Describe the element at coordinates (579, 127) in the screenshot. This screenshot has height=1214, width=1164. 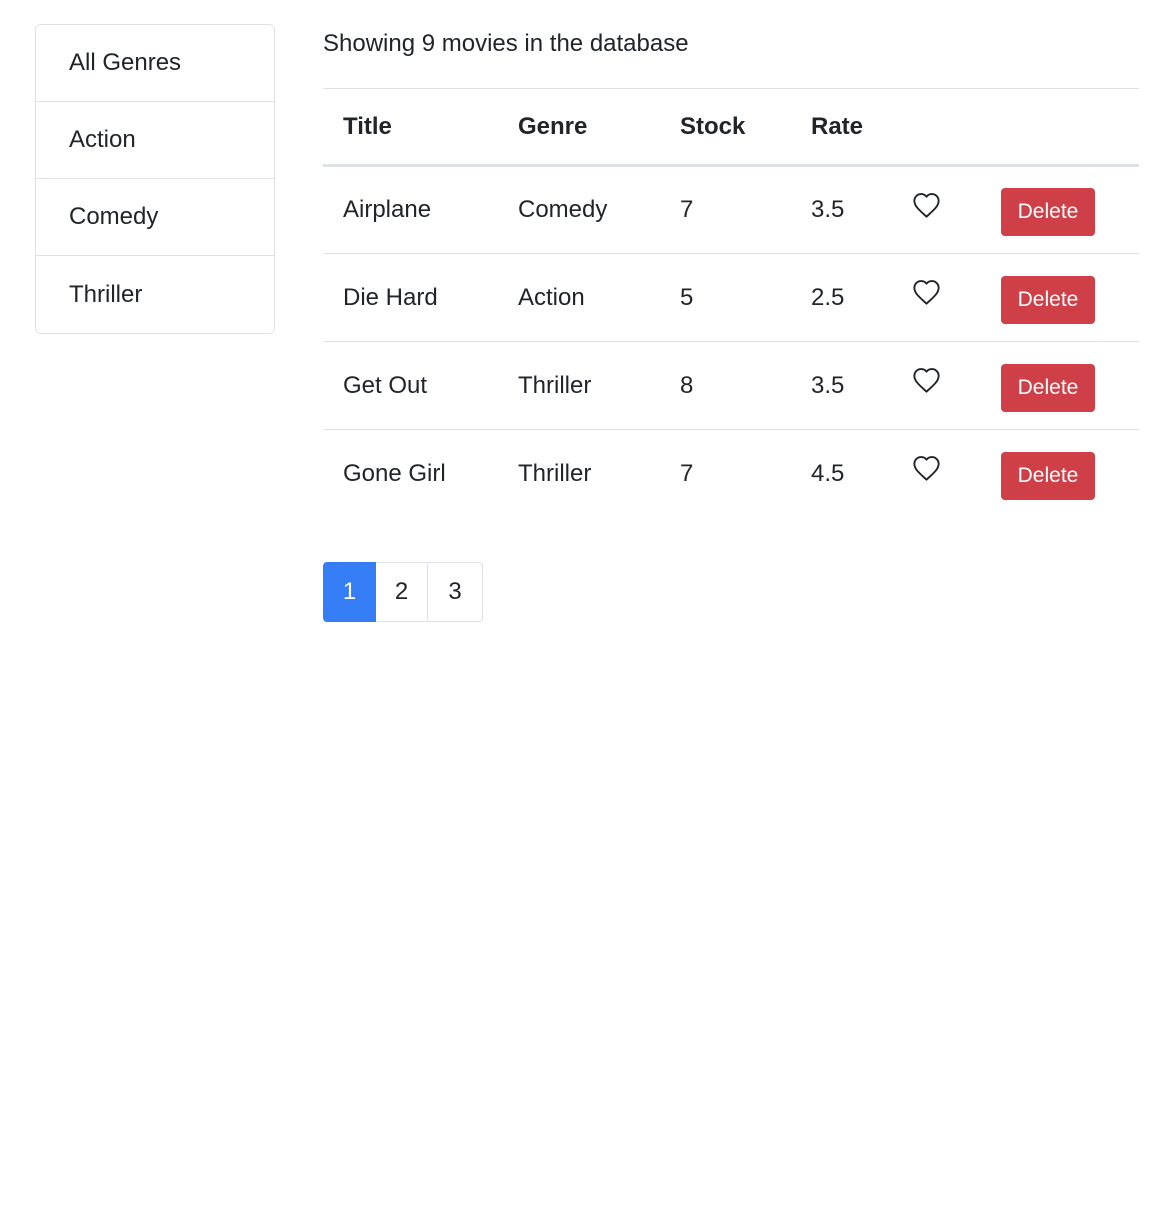
I see `column-header-genre: Genre` at that location.